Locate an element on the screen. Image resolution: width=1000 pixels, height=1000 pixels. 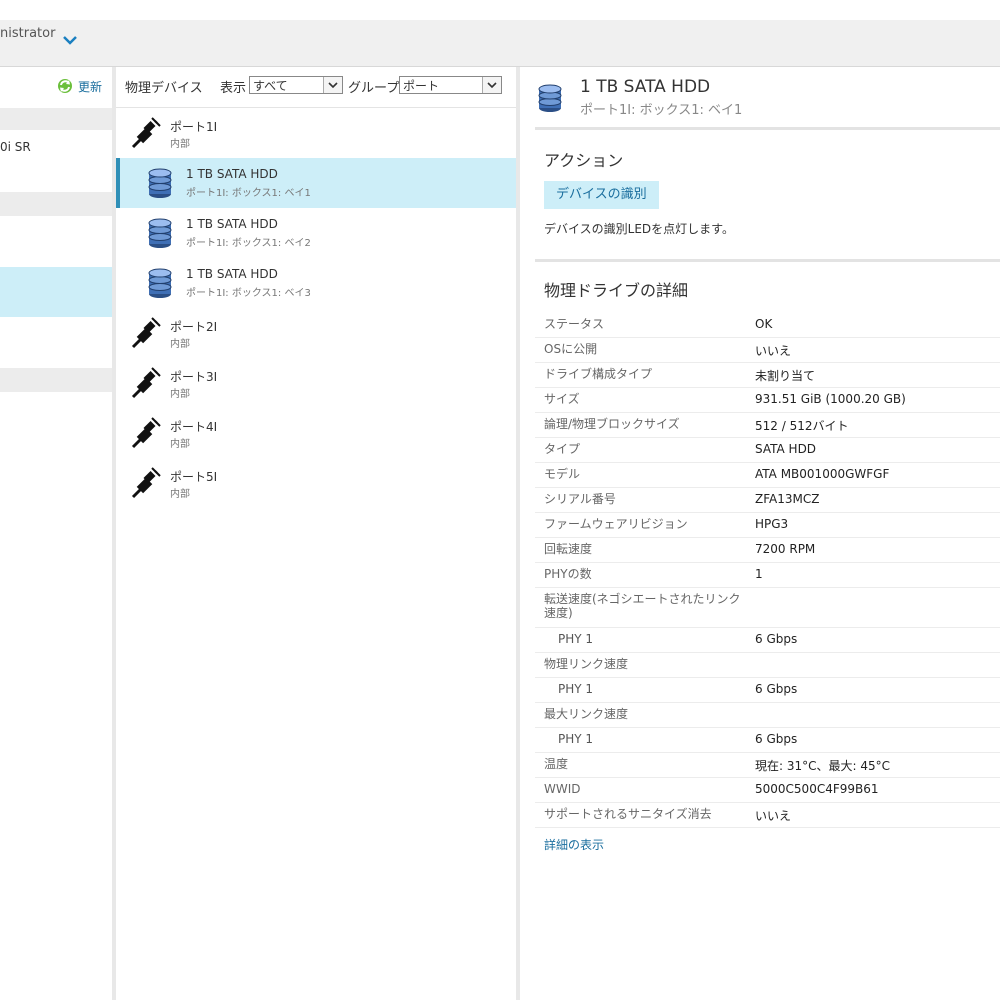
detail-row: シリアル番号 ZFA13MCZ is located at coordinates (767, 500).